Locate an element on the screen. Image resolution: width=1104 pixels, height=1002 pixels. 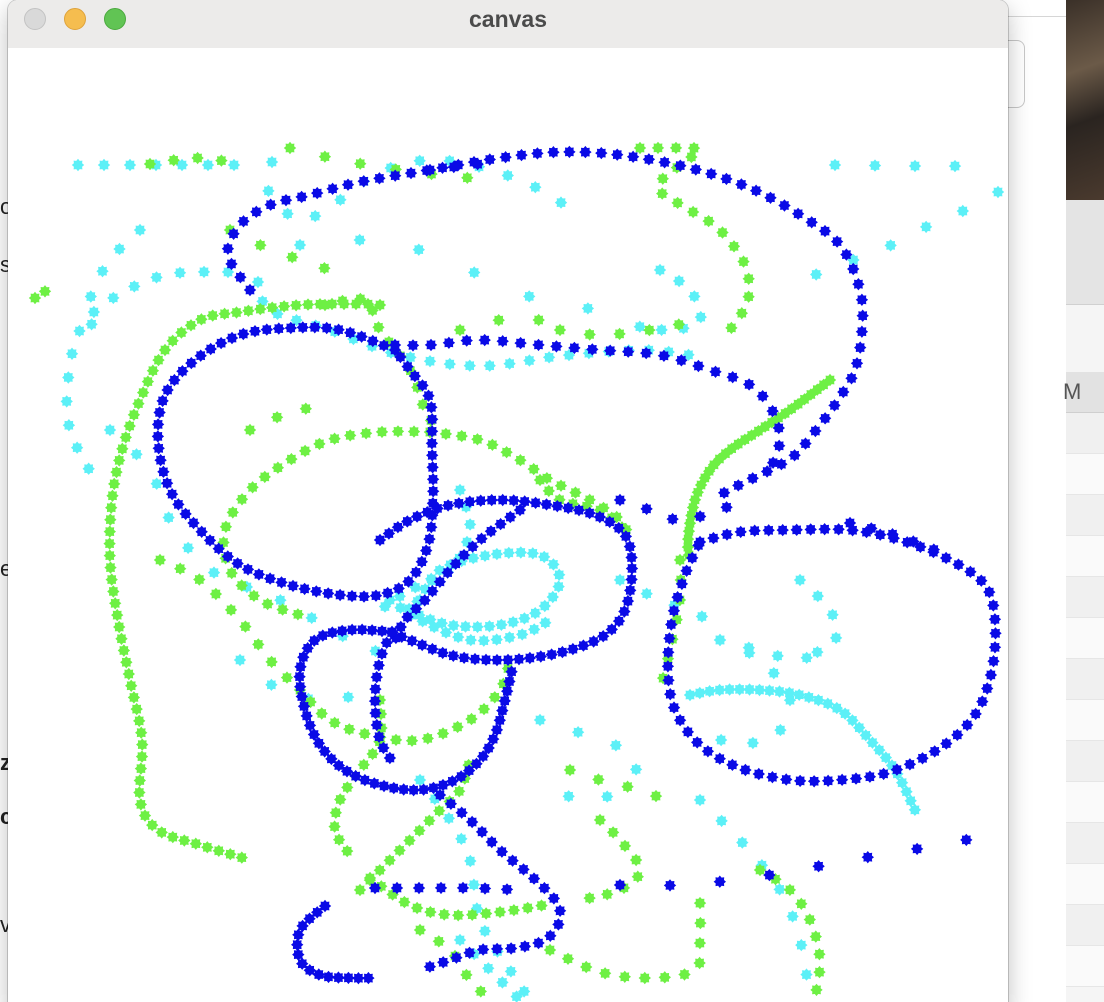
blue-dot-stroke is located at coordinates (673, 509).